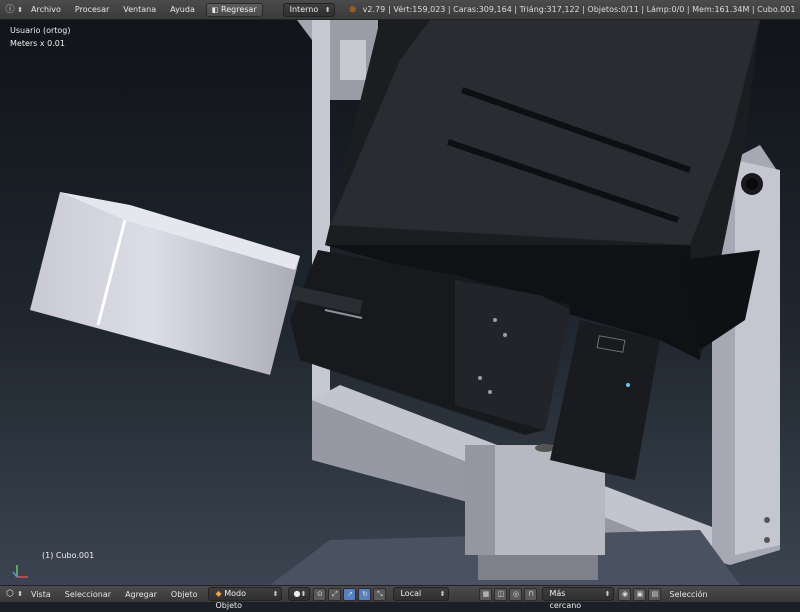  What do you see at coordinates (480, 500) in the screenshot?
I see `base-column-side` at bounding box center [480, 500].